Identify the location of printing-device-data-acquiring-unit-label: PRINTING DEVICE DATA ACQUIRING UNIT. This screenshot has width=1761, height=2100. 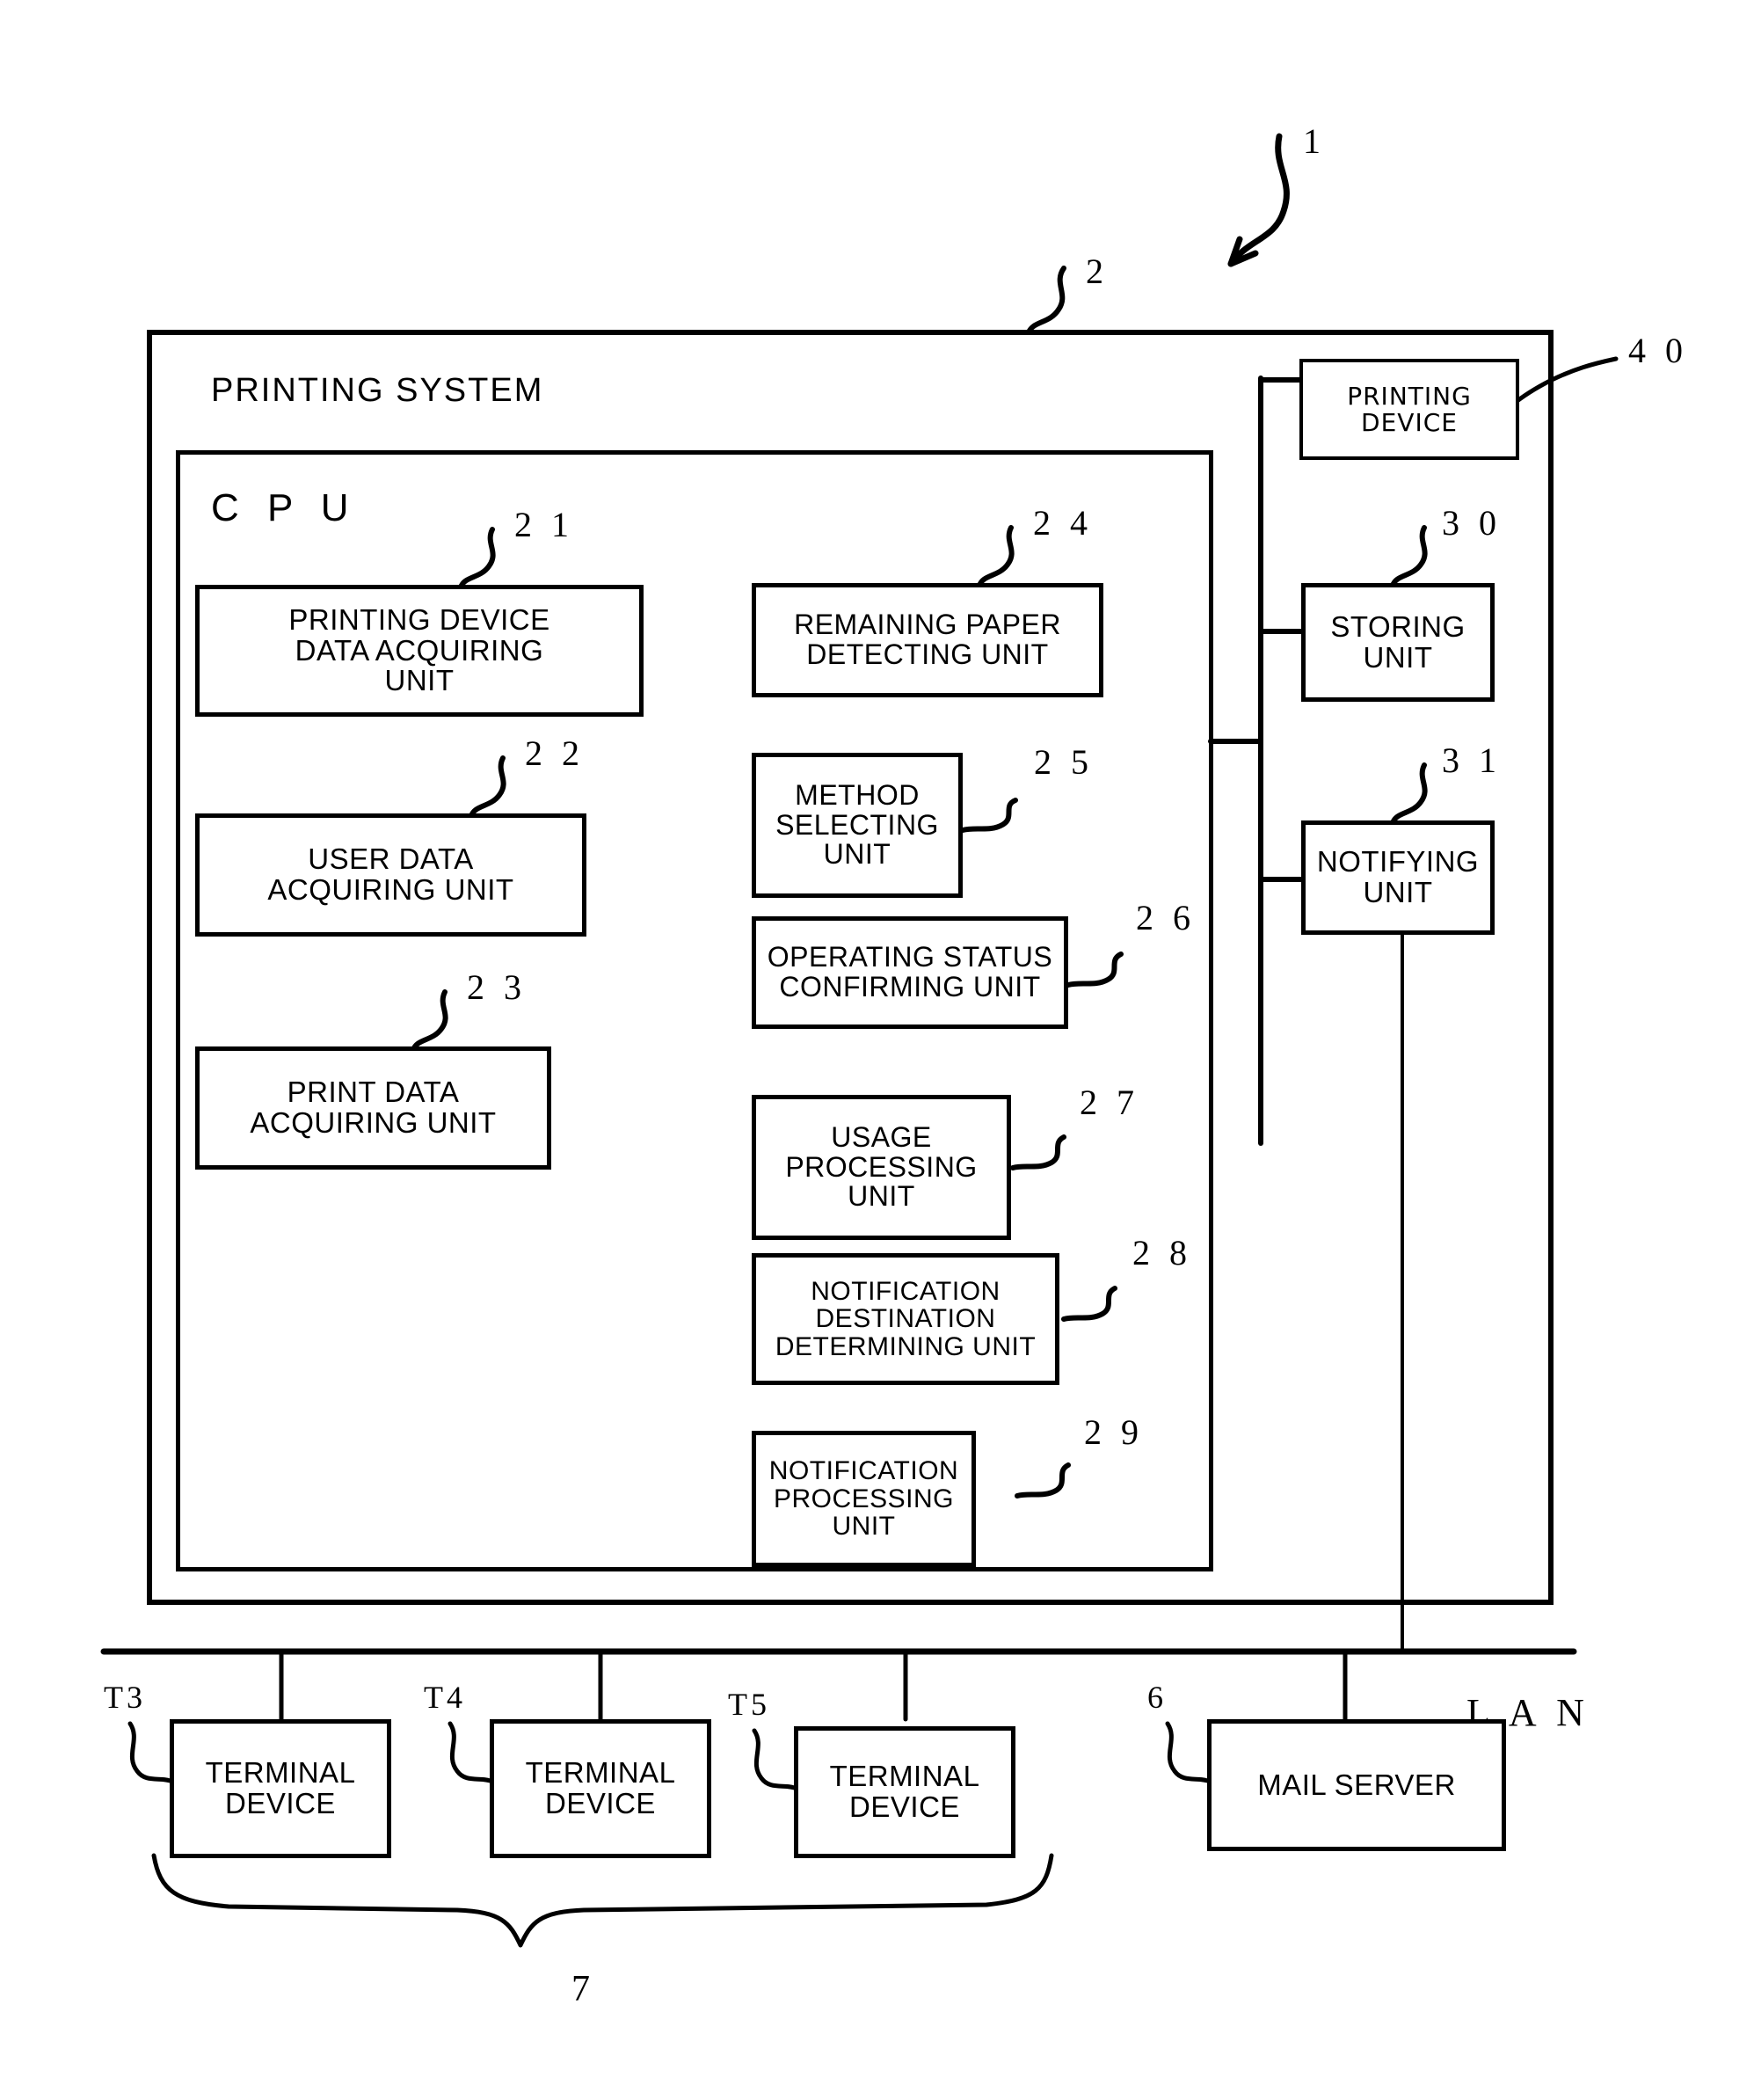
(419, 650).